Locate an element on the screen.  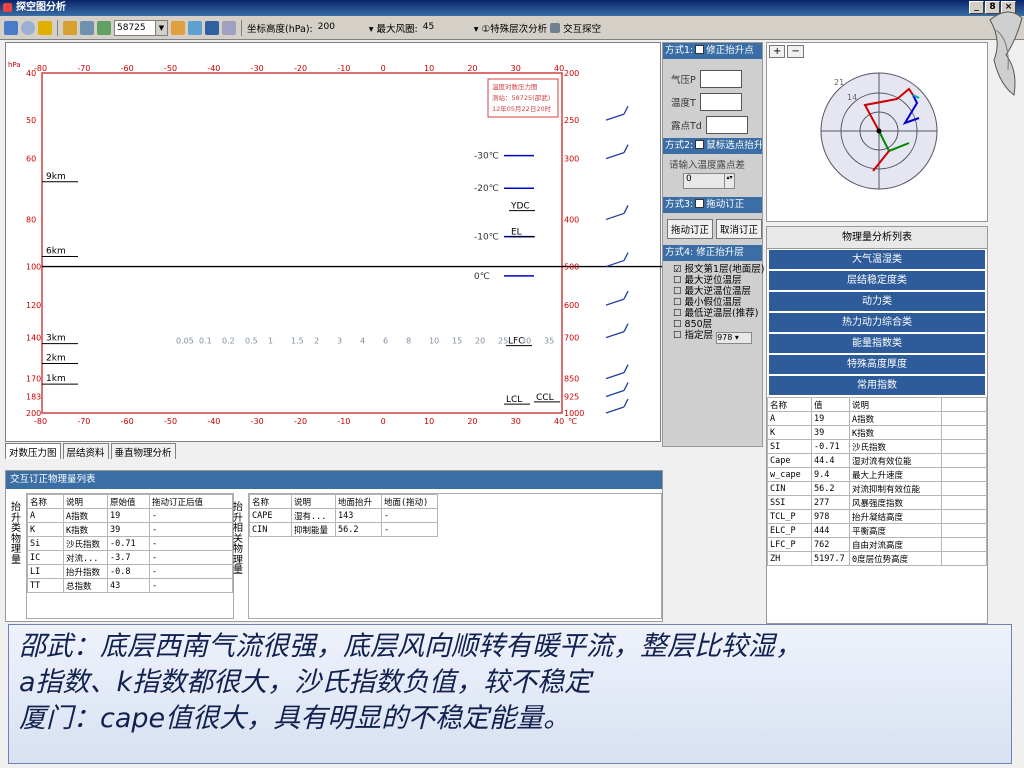
mode3-checkbox is located at coordinates (700, 203).